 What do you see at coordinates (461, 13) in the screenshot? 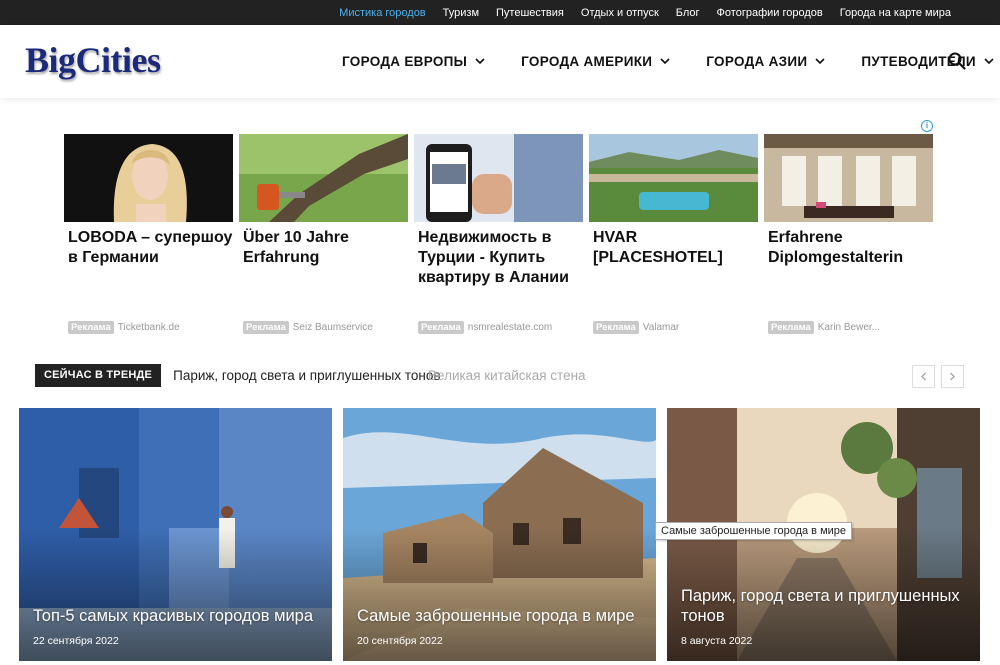
I see `top-link-tourism: Туризм` at bounding box center [461, 13].